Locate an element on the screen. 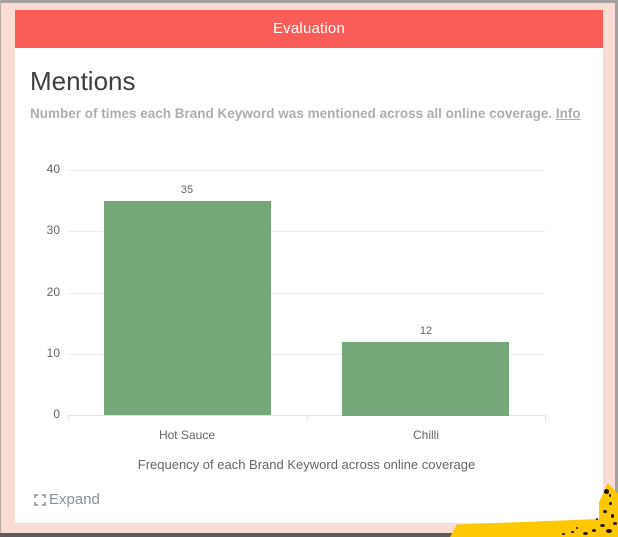 The width and height of the screenshot is (618, 537). y-tick-label-20: 20 is located at coordinates (53, 292).